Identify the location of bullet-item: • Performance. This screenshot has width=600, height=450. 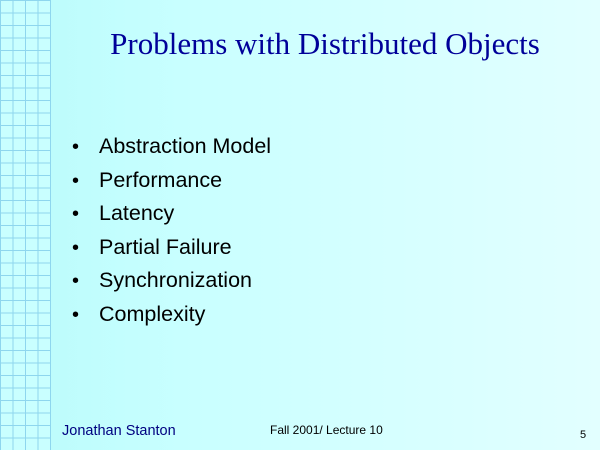
(171, 185).